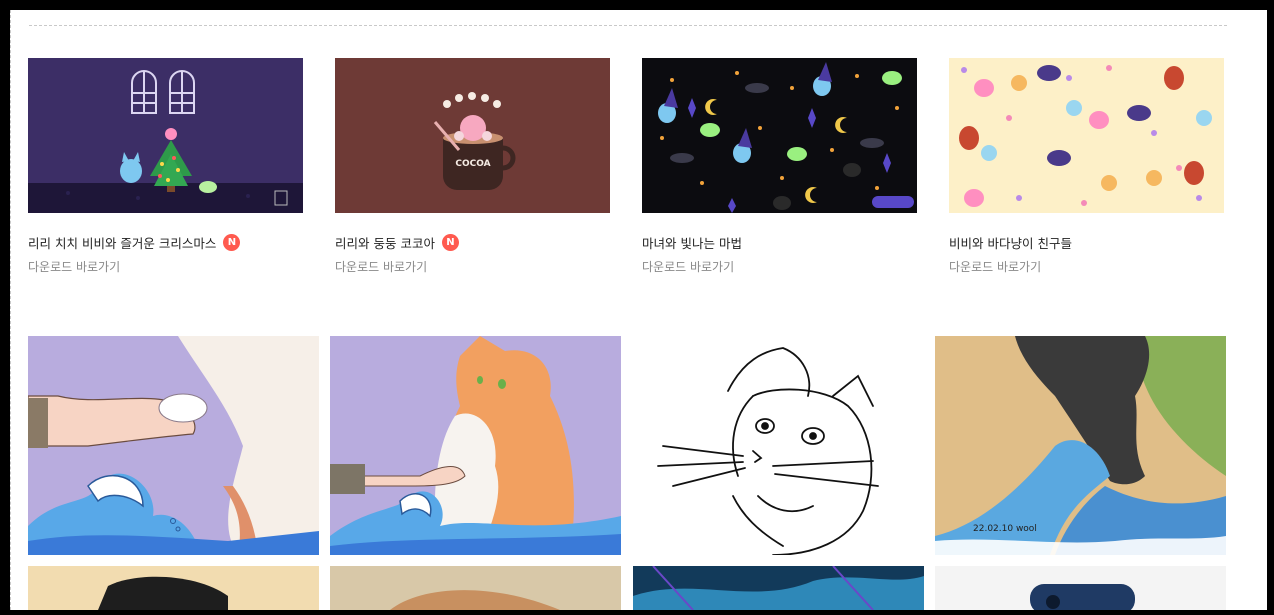  I want to click on wallpaper-title: 리리와 둥둥 코코아 N, so click(397, 242).